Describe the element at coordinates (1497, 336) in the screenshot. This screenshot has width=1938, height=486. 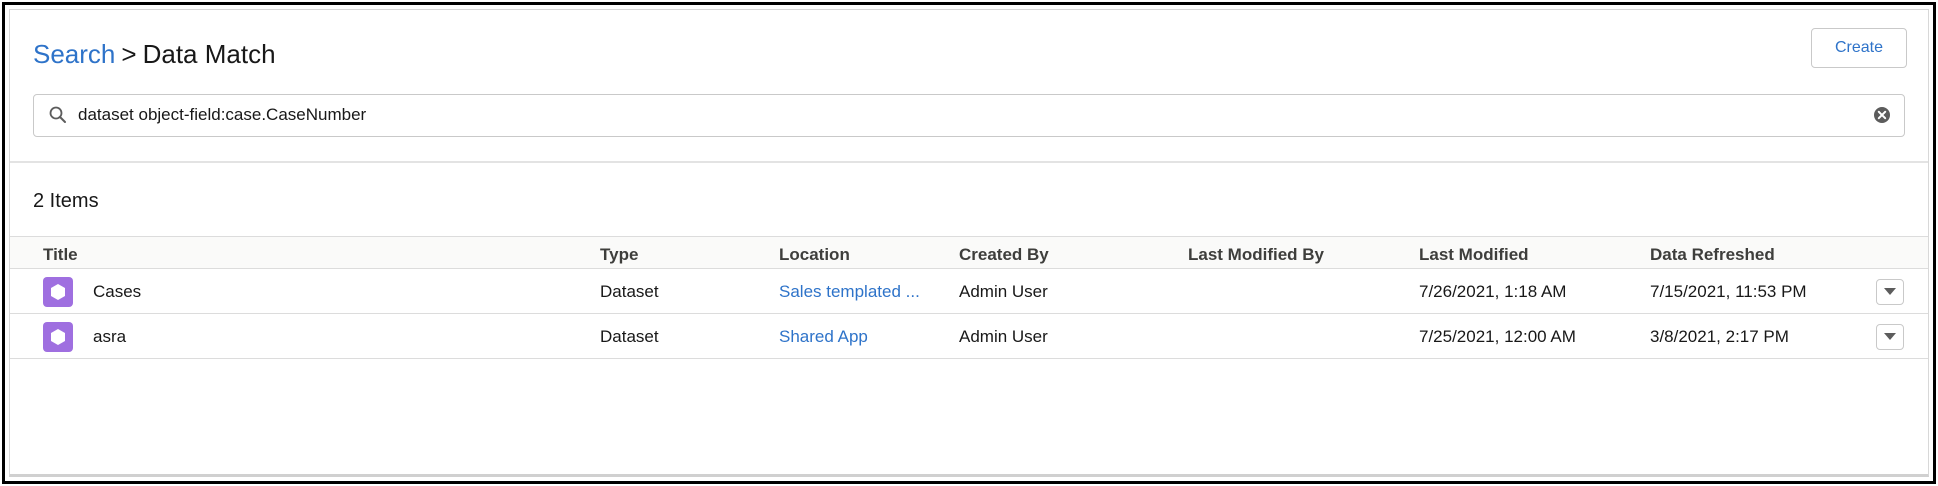
I see `row-last-modified: 7/25/2021, 12:00 AM` at that location.